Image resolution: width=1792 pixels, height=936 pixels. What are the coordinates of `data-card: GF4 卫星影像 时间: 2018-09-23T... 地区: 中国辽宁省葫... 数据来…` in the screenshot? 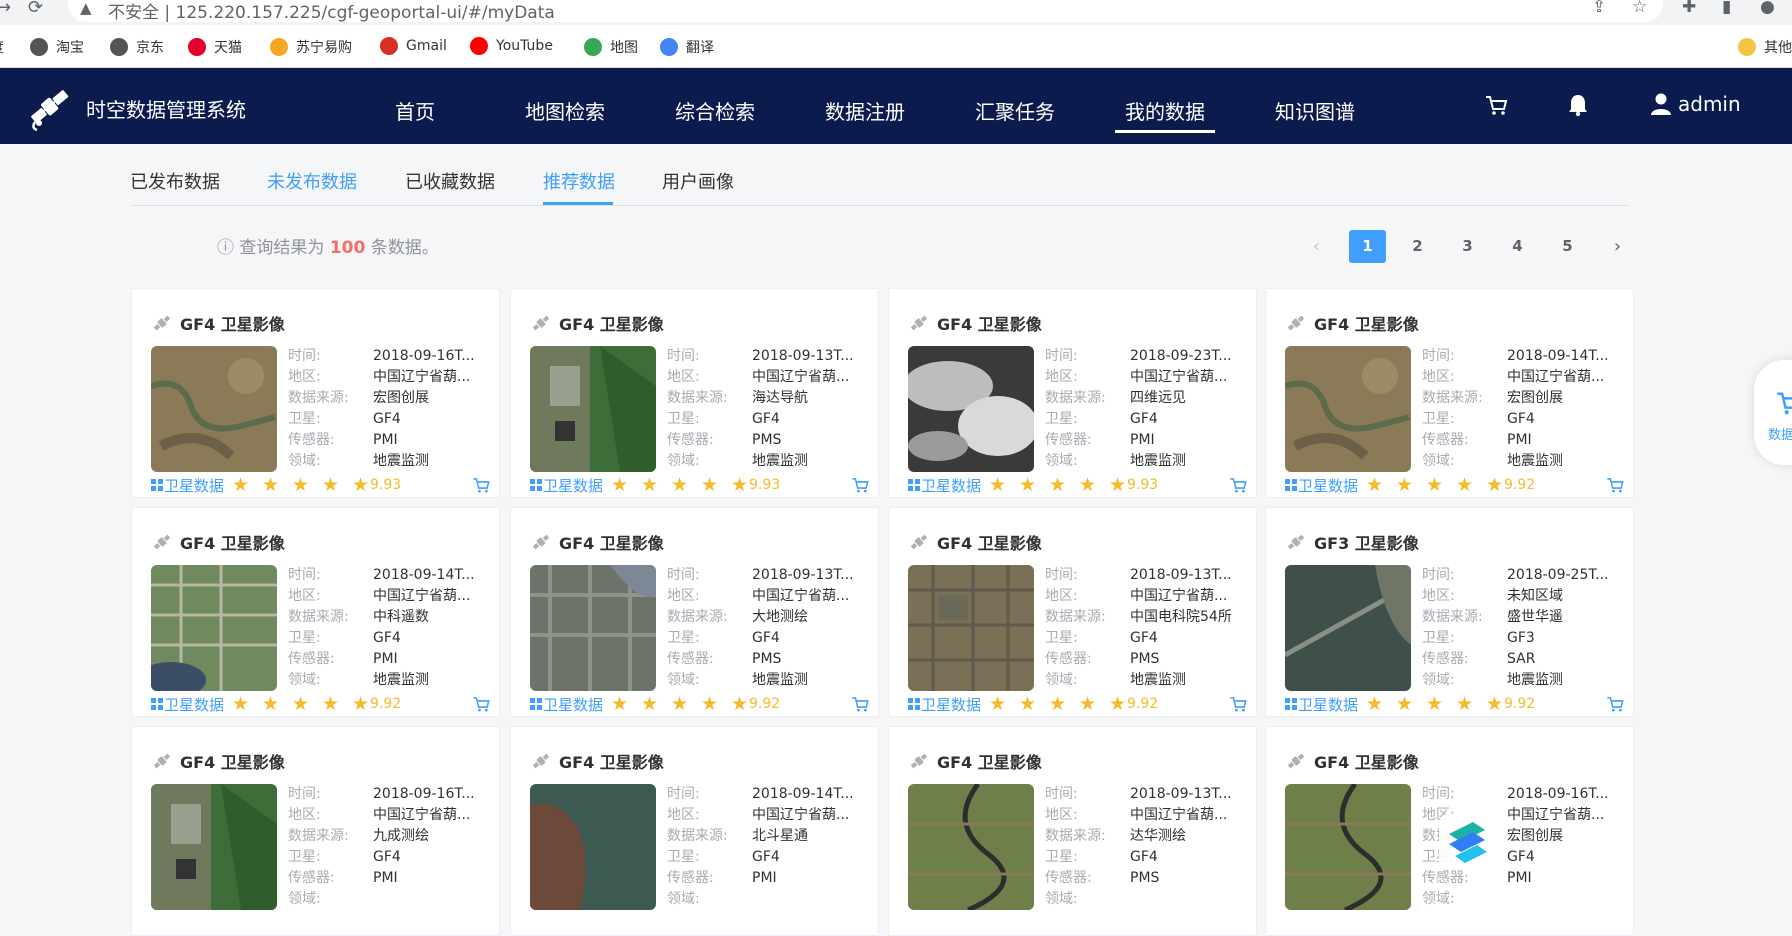 It's located at (1072, 393).